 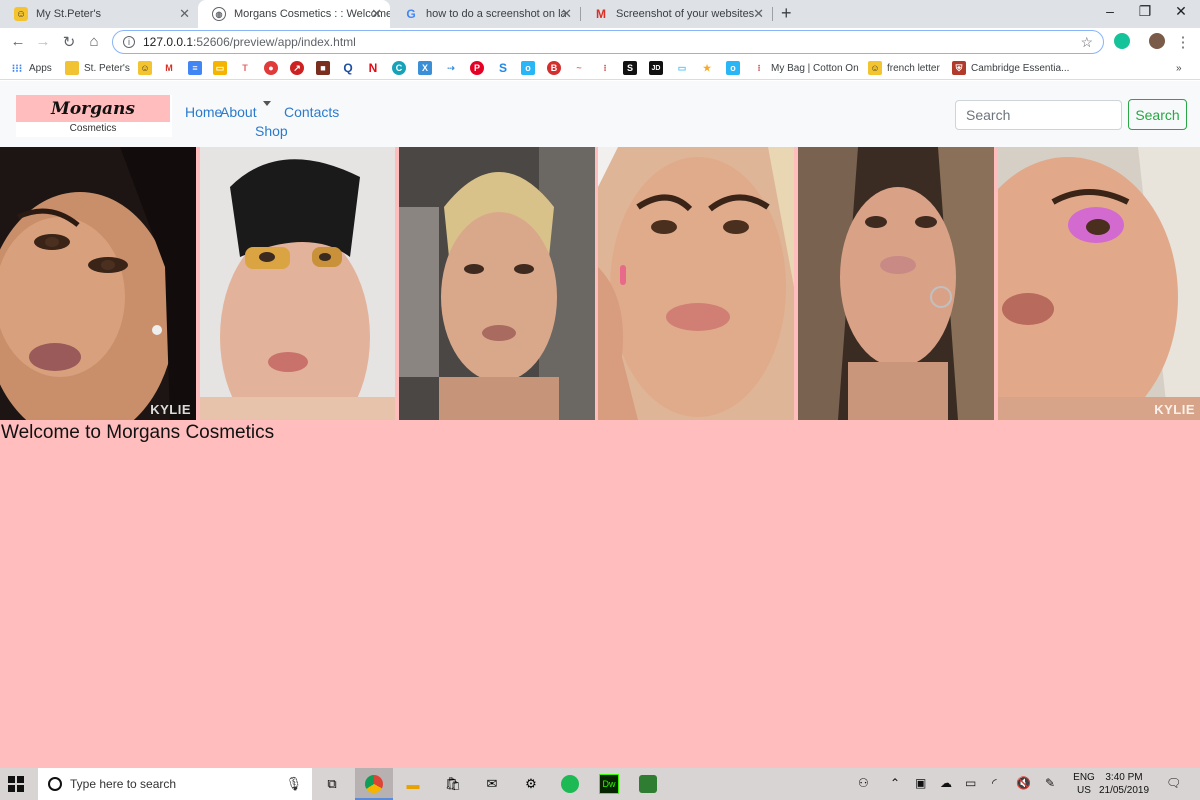 I want to click on smiley-bookmark-icon: ☺, so click(x=147, y=68).